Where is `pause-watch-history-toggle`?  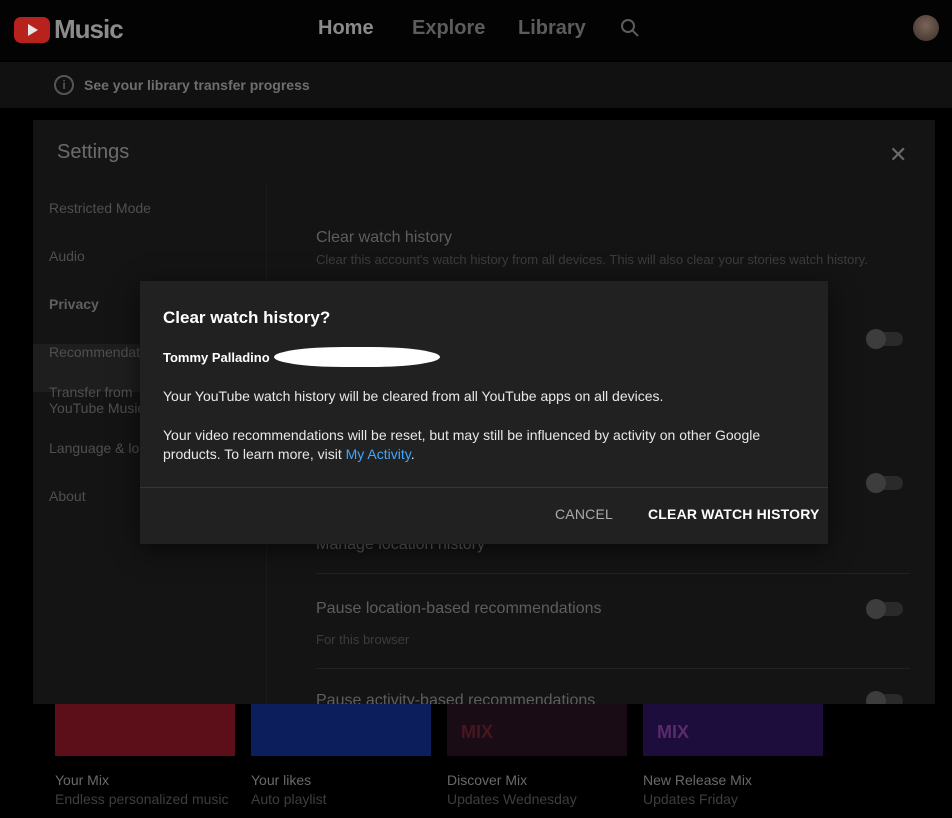 pause-watch-history-toggle is located at coordinates (884, 339).